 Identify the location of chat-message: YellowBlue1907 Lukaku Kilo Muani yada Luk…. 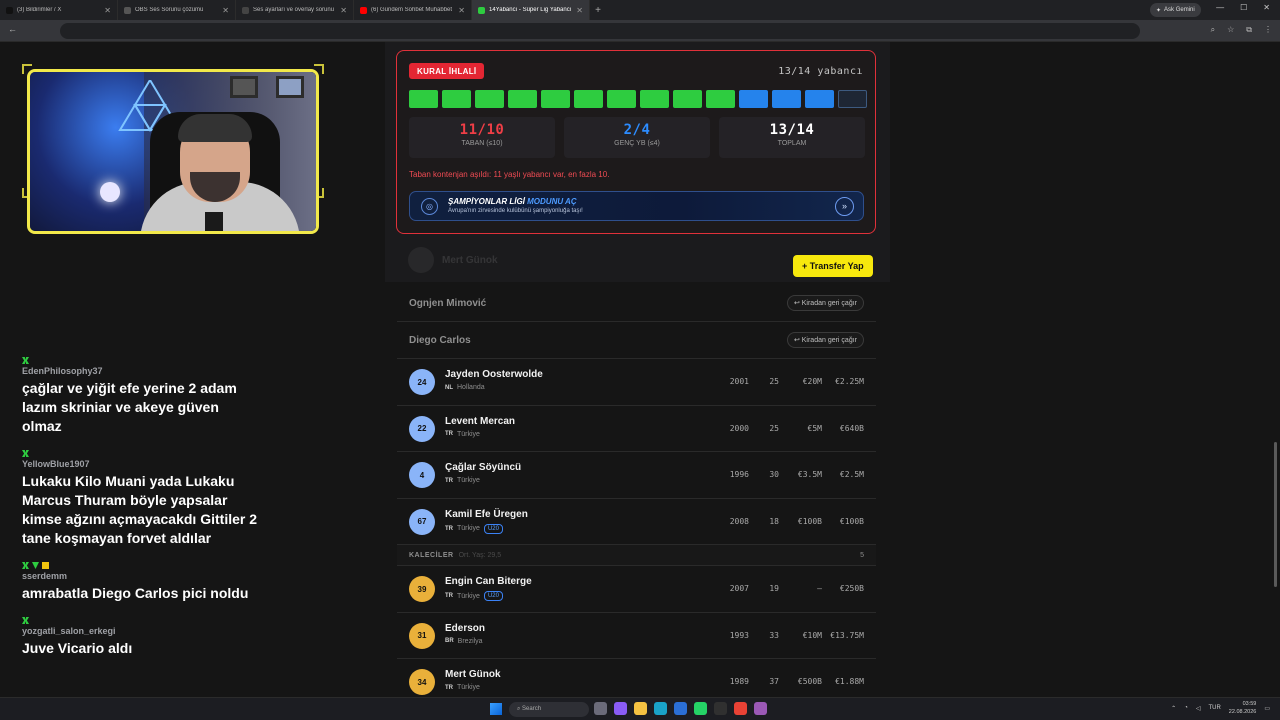
(142, 499).